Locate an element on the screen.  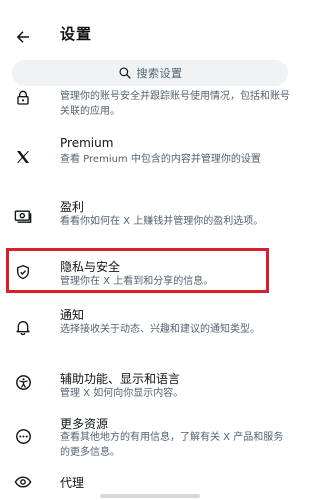
settings-item-title: 隐私与安全 is located at coordinates (90, 267).